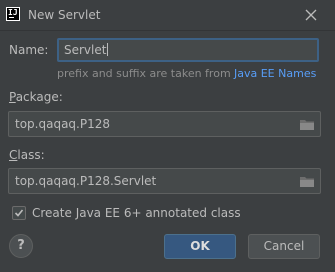  Describe the element at coordinates (275, 73) in the screenshot. I see `java-ee-names-link: Java EE Names` at that location.